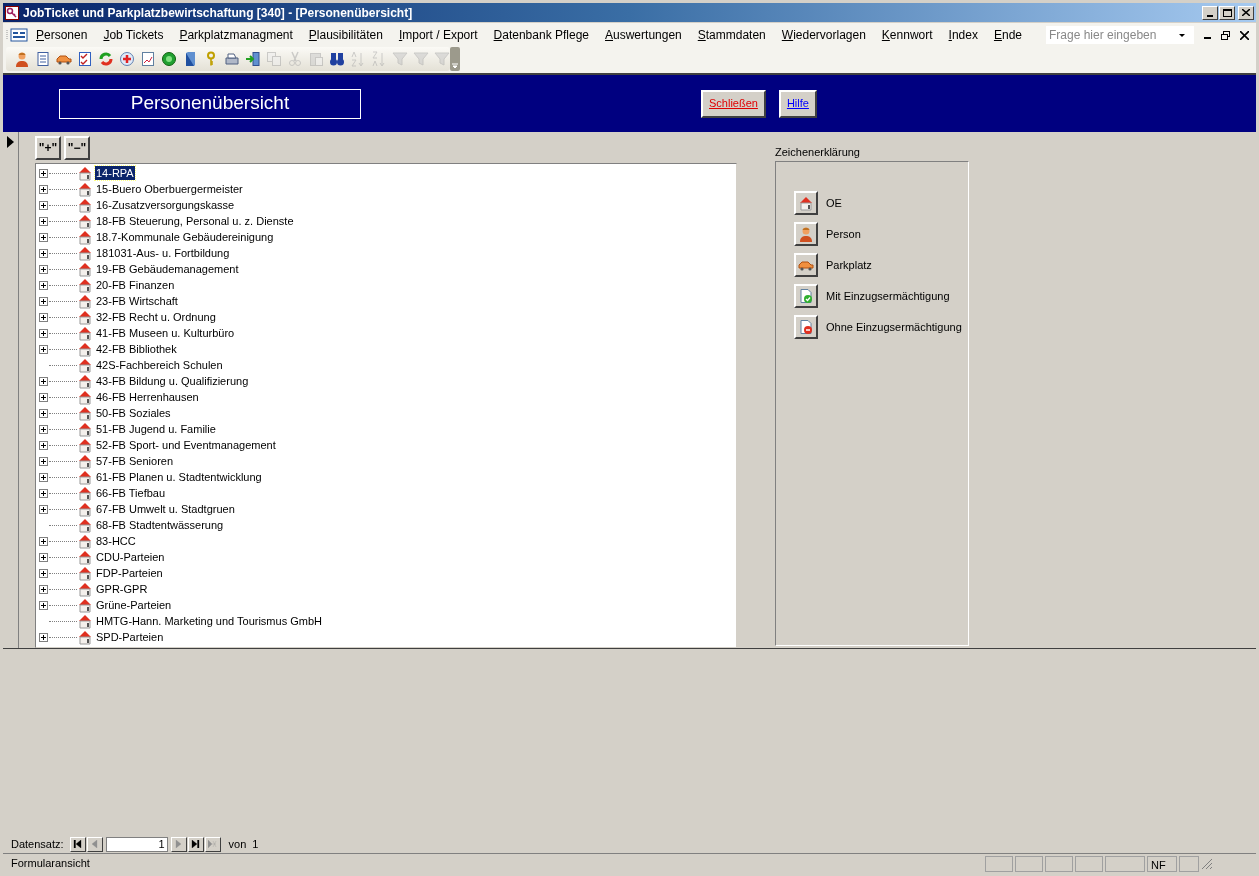 This screenshot has width=1259, height=876. What do you see at coordinates (43, 59) in the screenshot?
I see `document-icon` at bounding box center [43, 59].